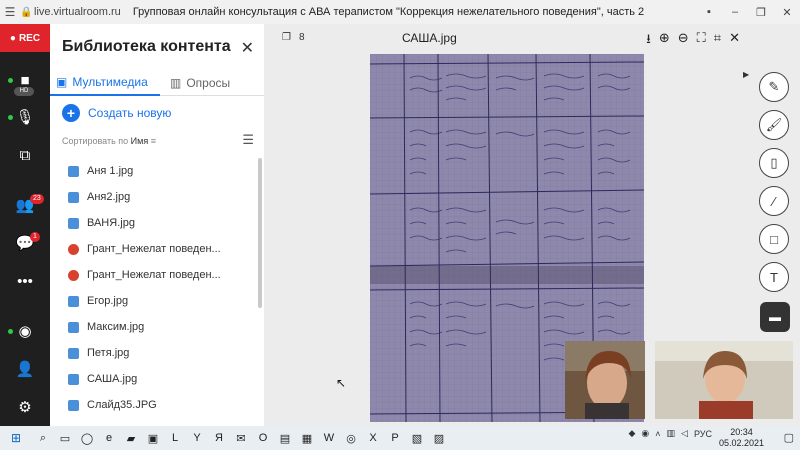  Describe the element at coordinates (247, 48) in the screenshot. I see `close-panel-icon: ✕` at that location.